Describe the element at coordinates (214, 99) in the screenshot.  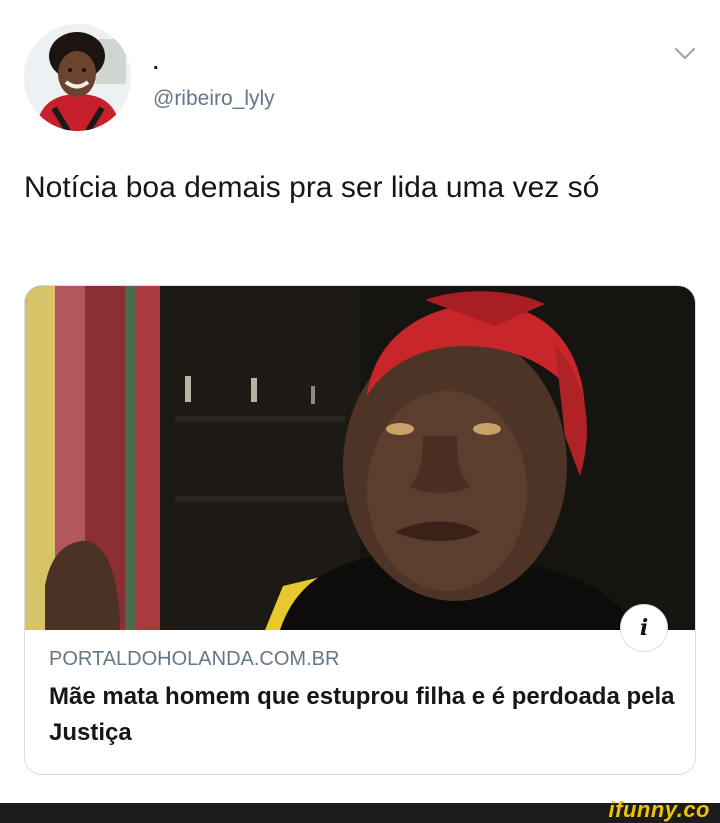
I see `user-handle: @ribeiro_lyly` at that location.